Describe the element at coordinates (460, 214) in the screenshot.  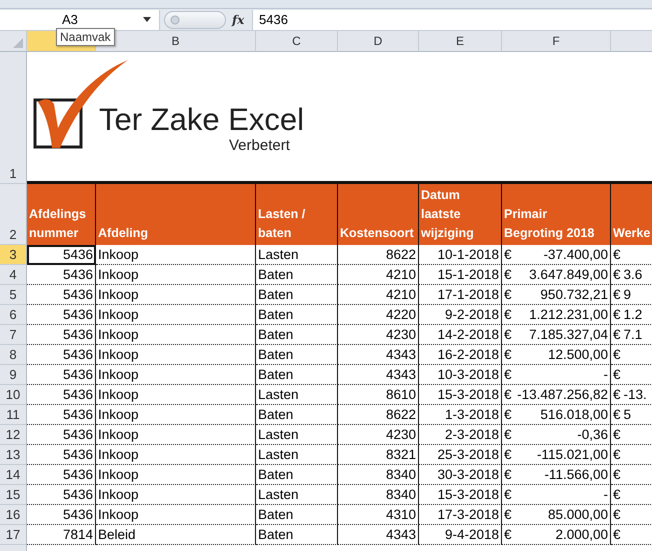
I see `column-heading: Datum laatste wijziging` at that location.